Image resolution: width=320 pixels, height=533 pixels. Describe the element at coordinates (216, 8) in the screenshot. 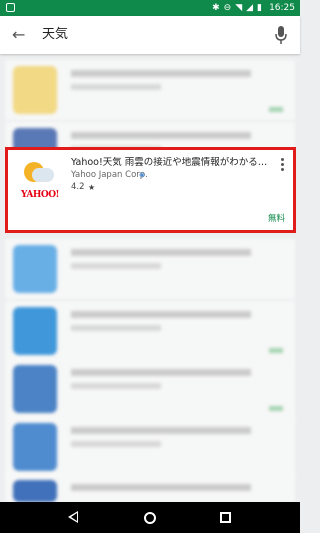

I see `bluetooth-icon: ✱` at that location.